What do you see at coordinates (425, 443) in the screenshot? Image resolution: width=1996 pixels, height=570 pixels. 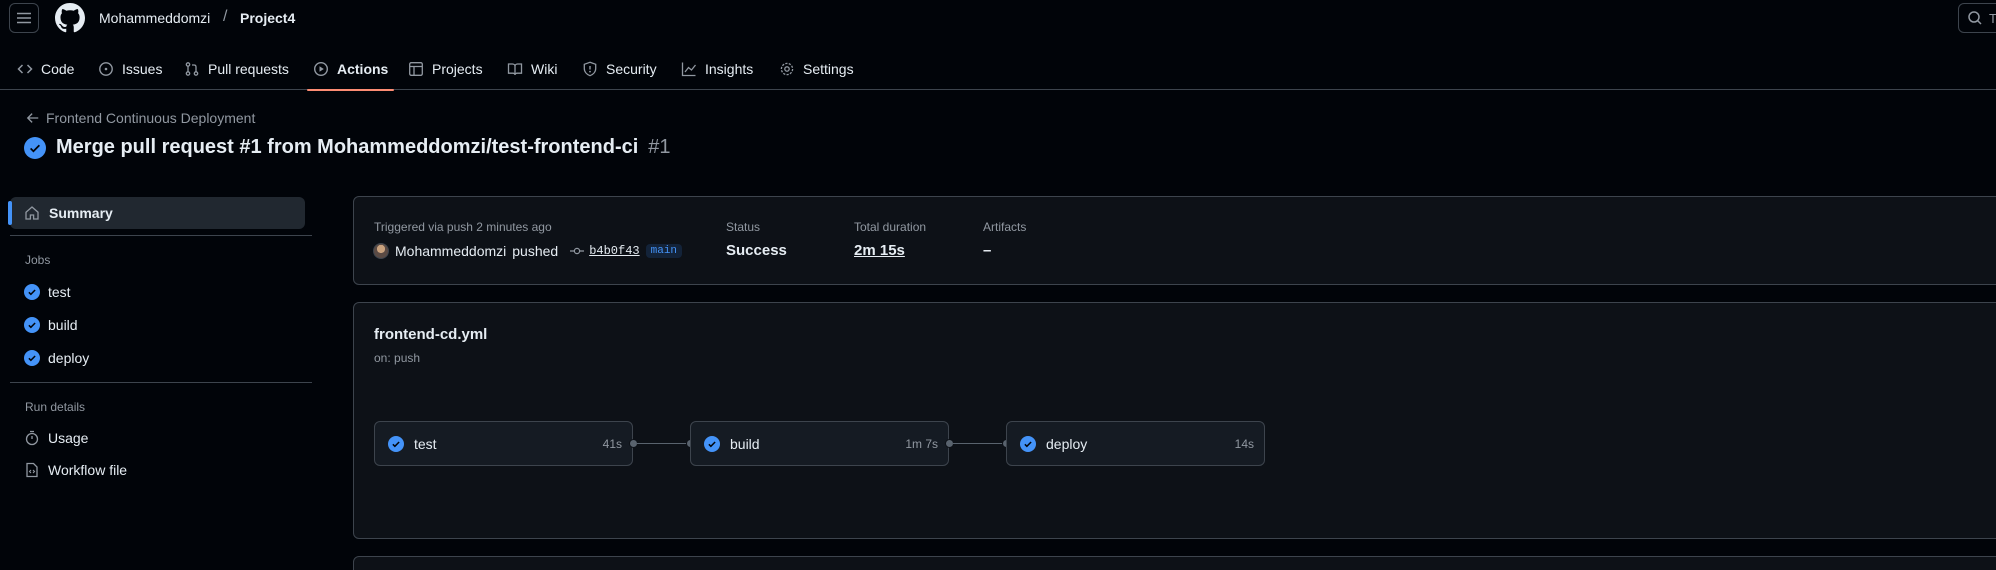 I see `job-name: test` at bounding box center [425, 443].